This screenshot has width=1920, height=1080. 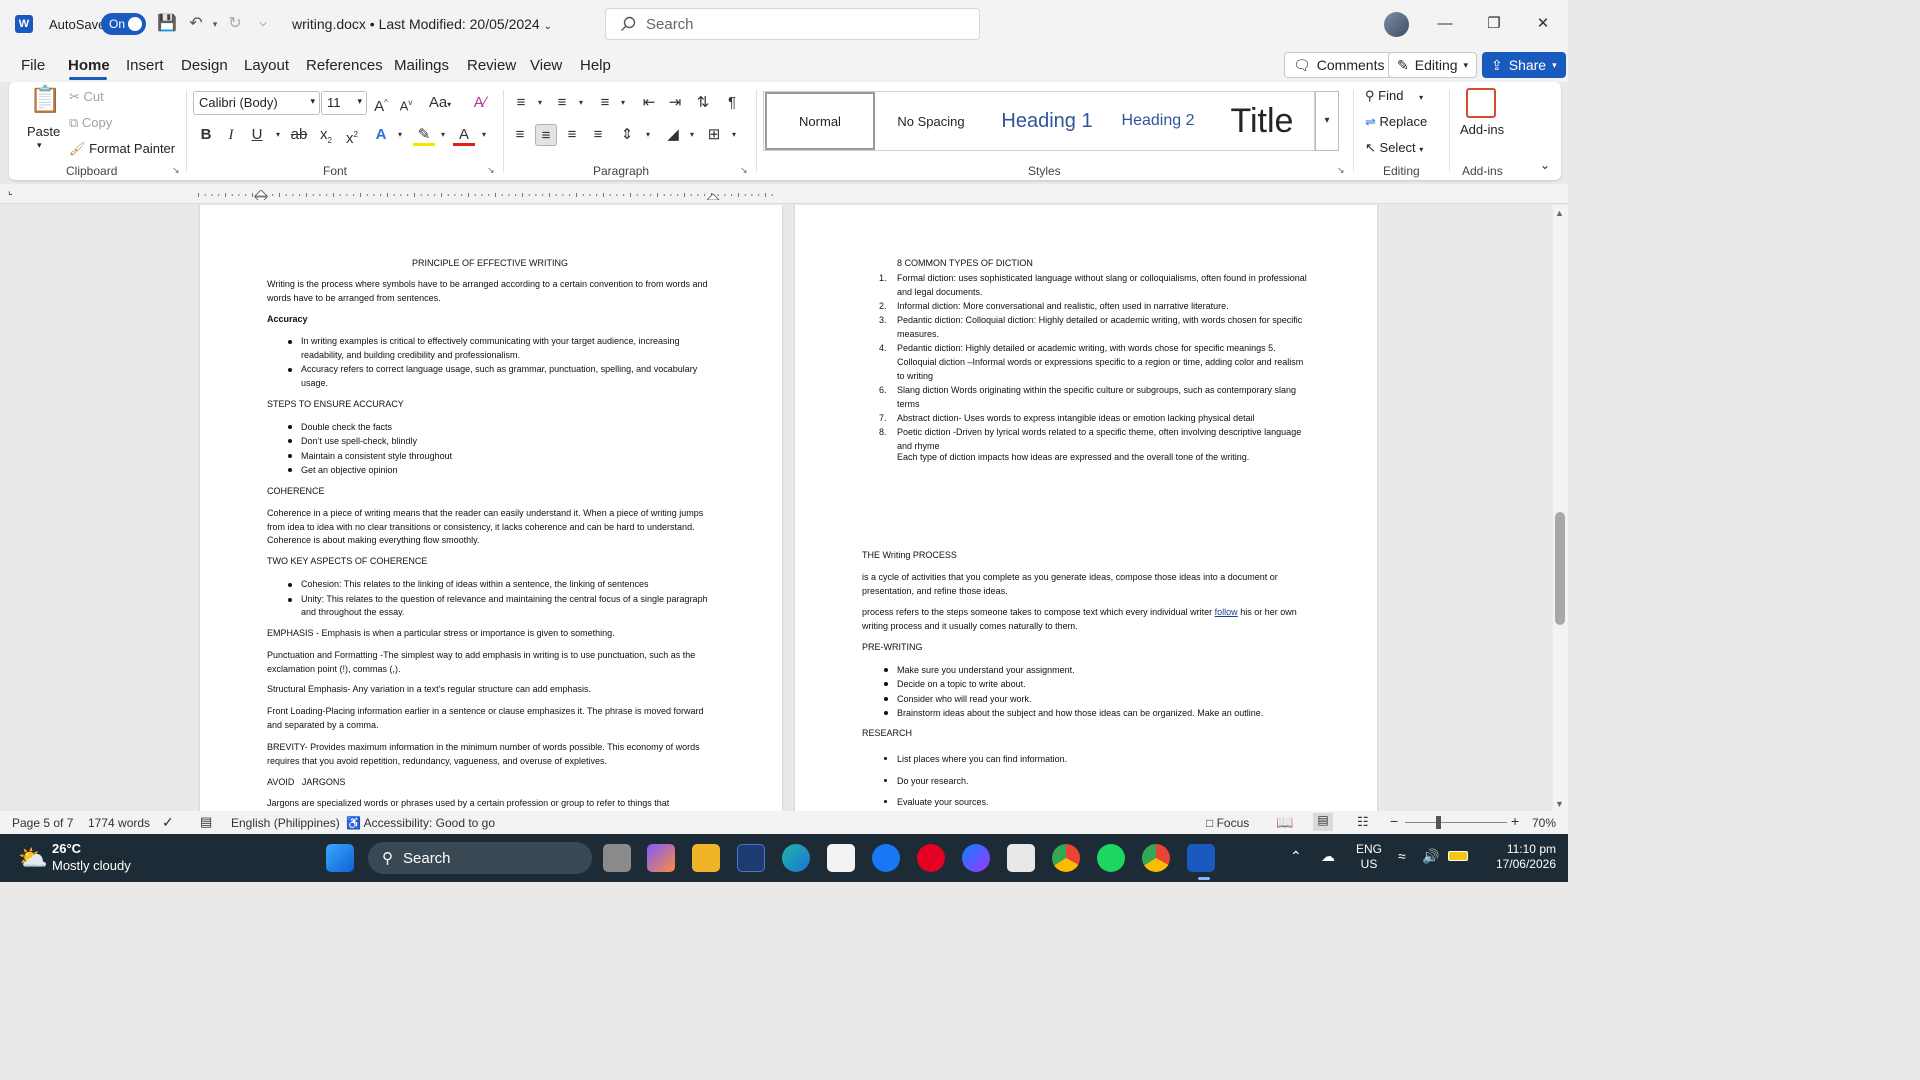 What do you see at coordinates (675, 103) in the screenshot?
I see `increase-indent-icon: ⇥` at bounding box center [675, 103].